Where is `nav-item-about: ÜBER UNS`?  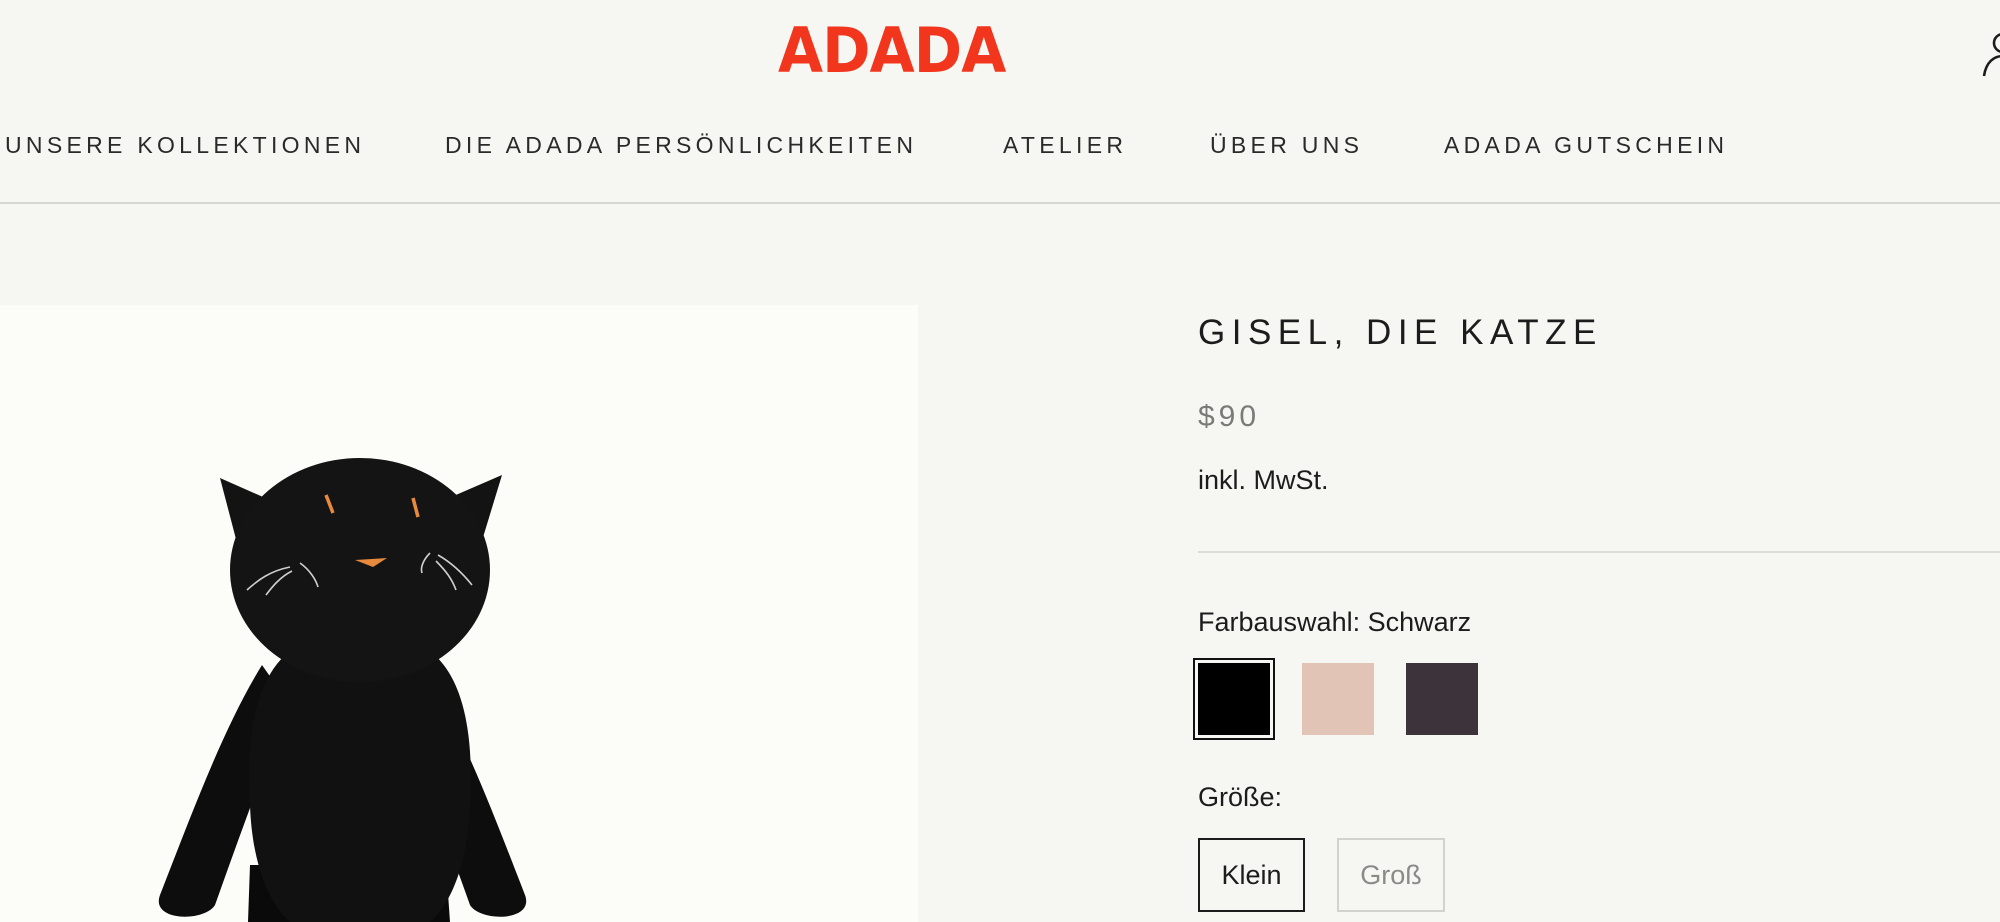 nav-item-about: ÜBER UNS is located at coordinates (1286, 145).